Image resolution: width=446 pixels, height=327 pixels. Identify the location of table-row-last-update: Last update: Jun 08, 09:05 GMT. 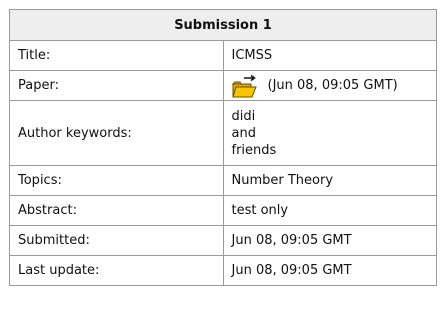
(223, 270).